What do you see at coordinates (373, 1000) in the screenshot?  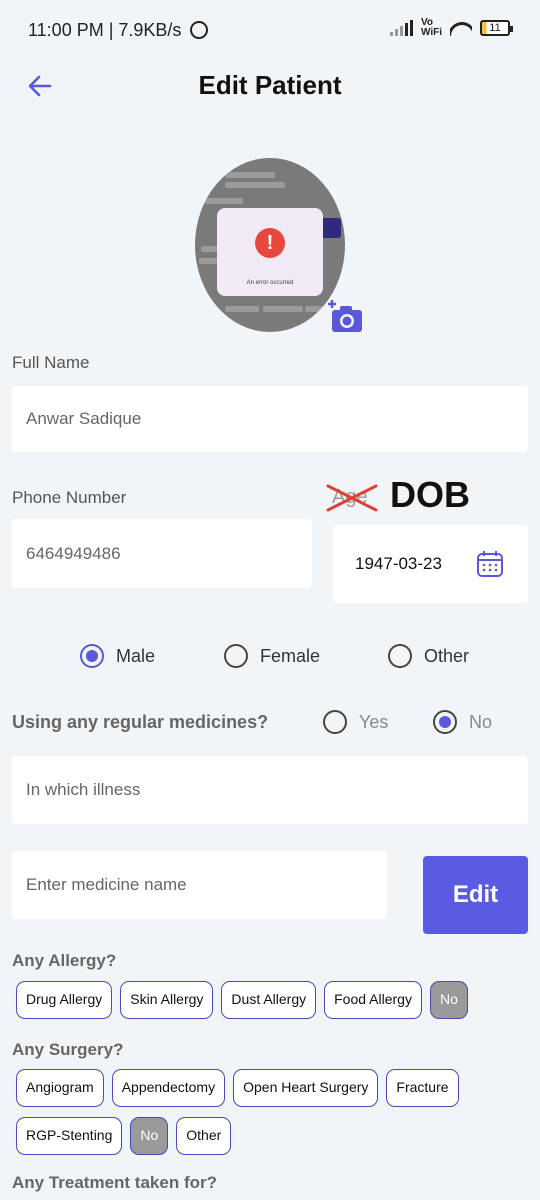 I see `allergy-chip-food: Food Allergy` at bounding box center [373, 1000].